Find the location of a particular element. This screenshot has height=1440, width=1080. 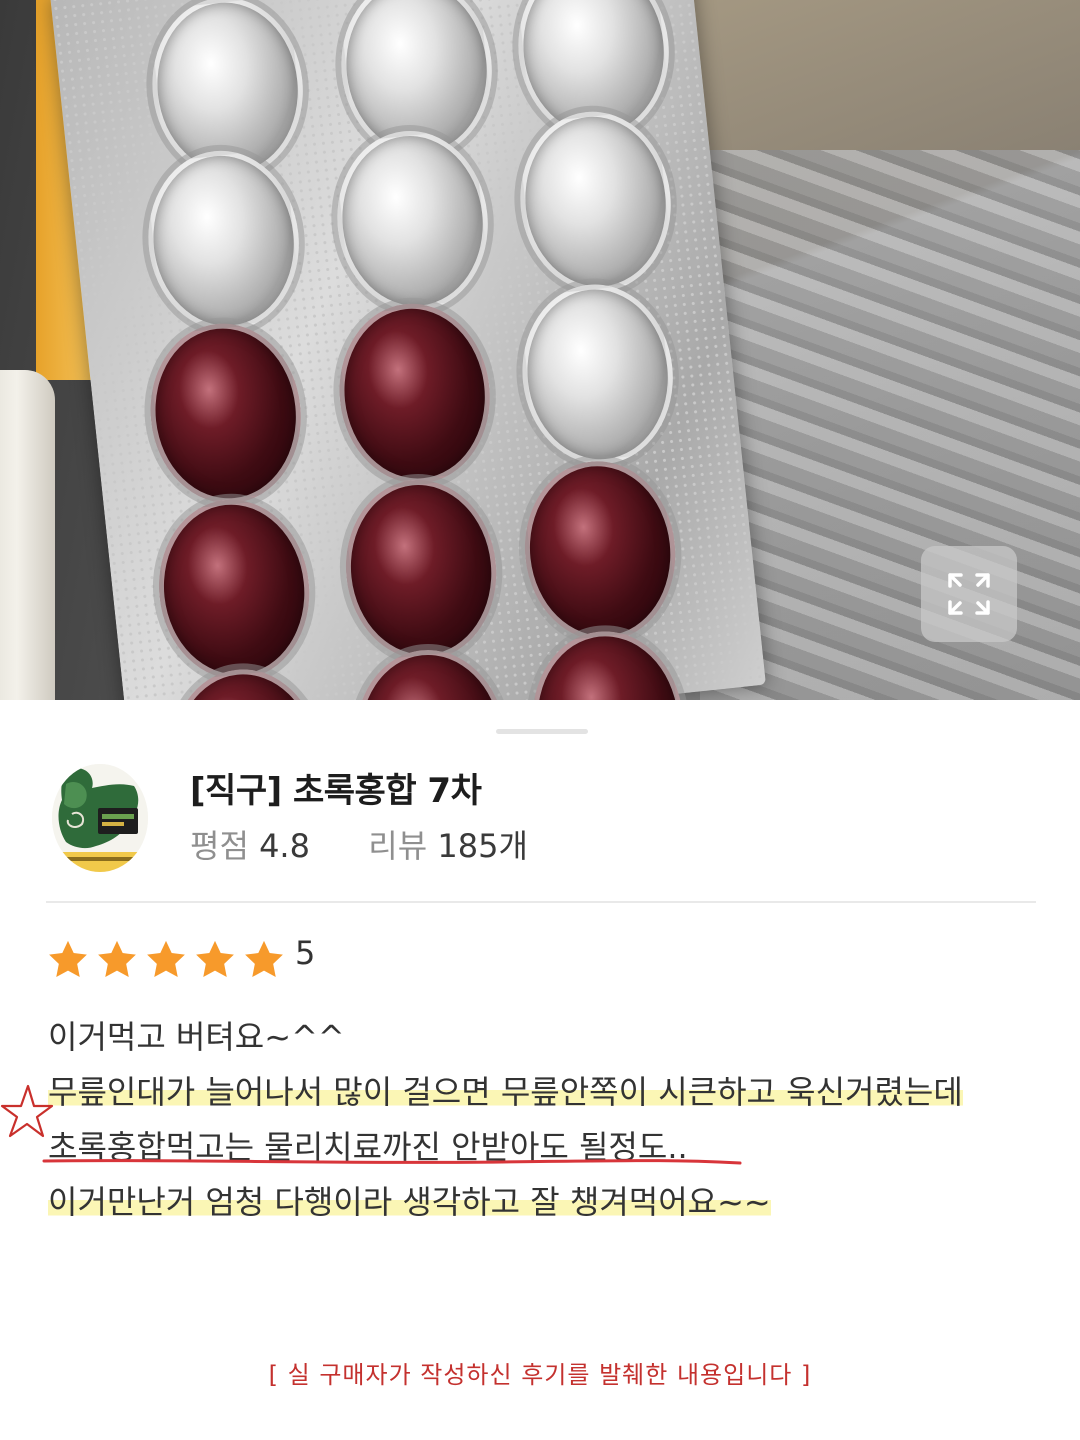

product-thumbnail-image is located at coordinates (100, 818).